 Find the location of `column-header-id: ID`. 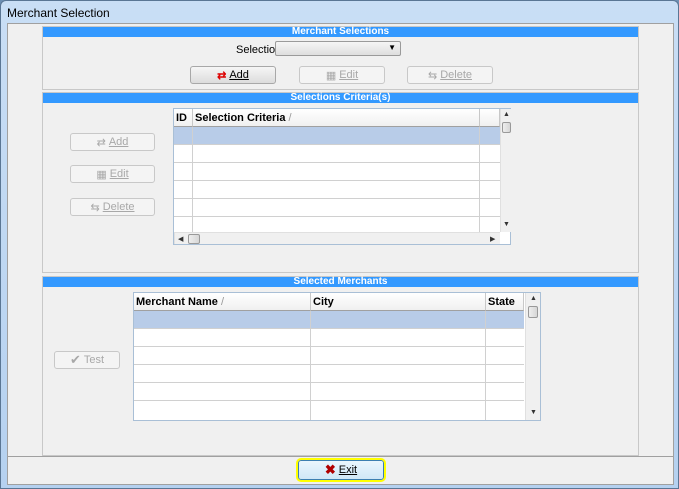

column-header-id: ID is located at coordinates (183, 118).